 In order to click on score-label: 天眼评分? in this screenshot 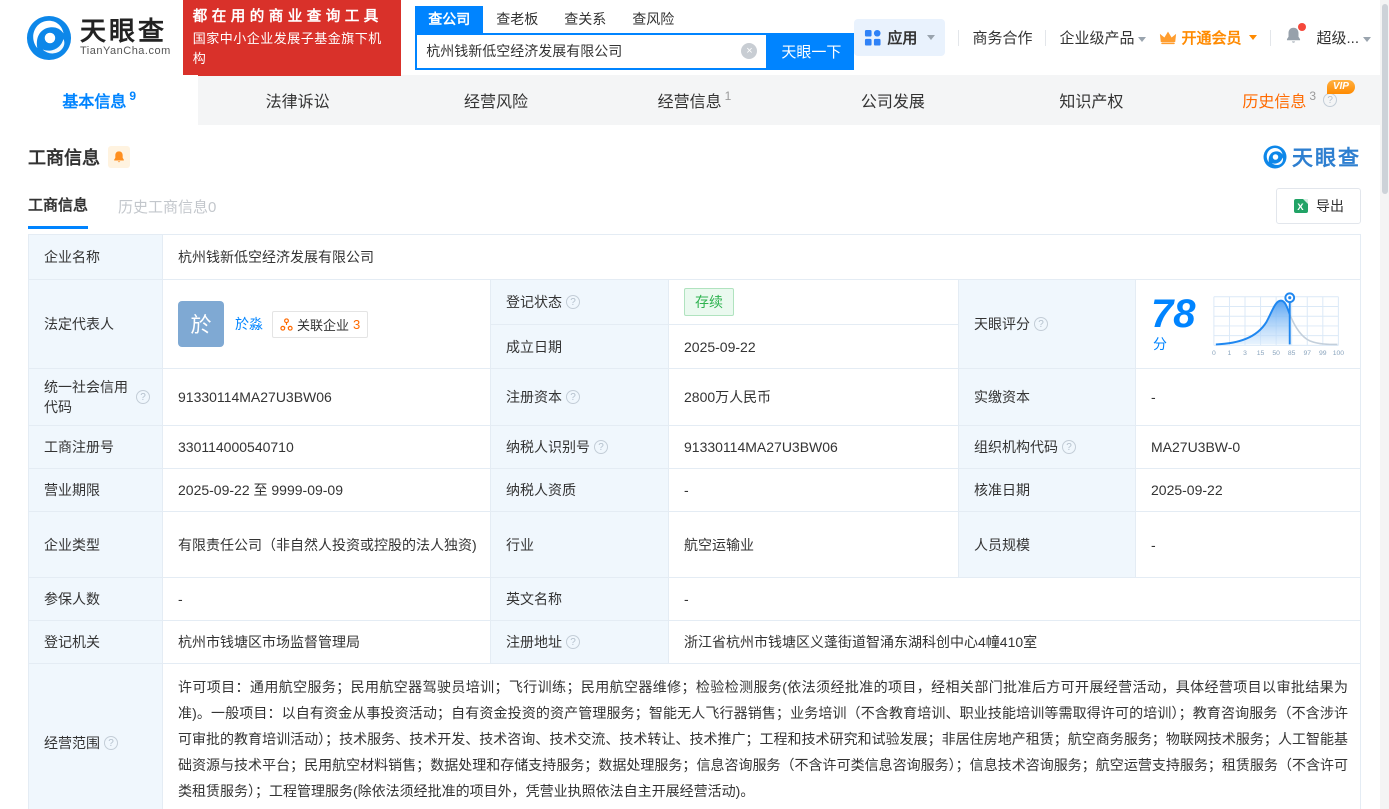, I will do `click(1047, 324)`.